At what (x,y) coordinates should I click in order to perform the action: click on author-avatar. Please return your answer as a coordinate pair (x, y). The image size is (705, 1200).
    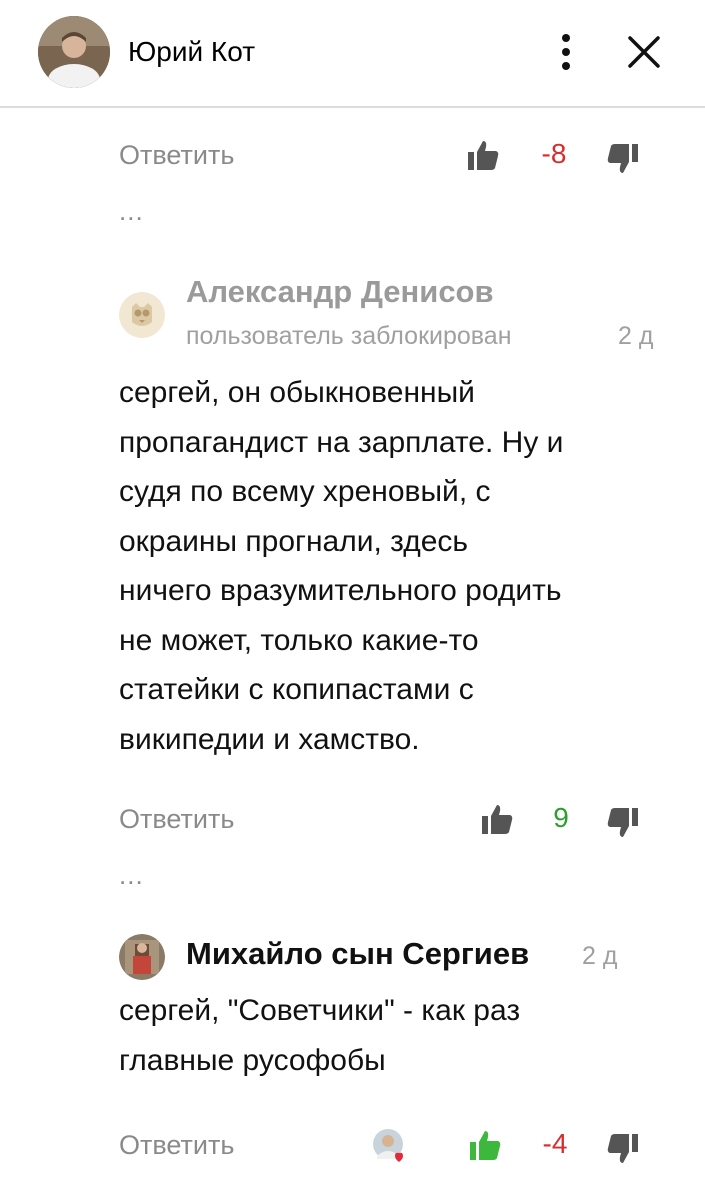
    Looking at the image, I should click on (74, 52).